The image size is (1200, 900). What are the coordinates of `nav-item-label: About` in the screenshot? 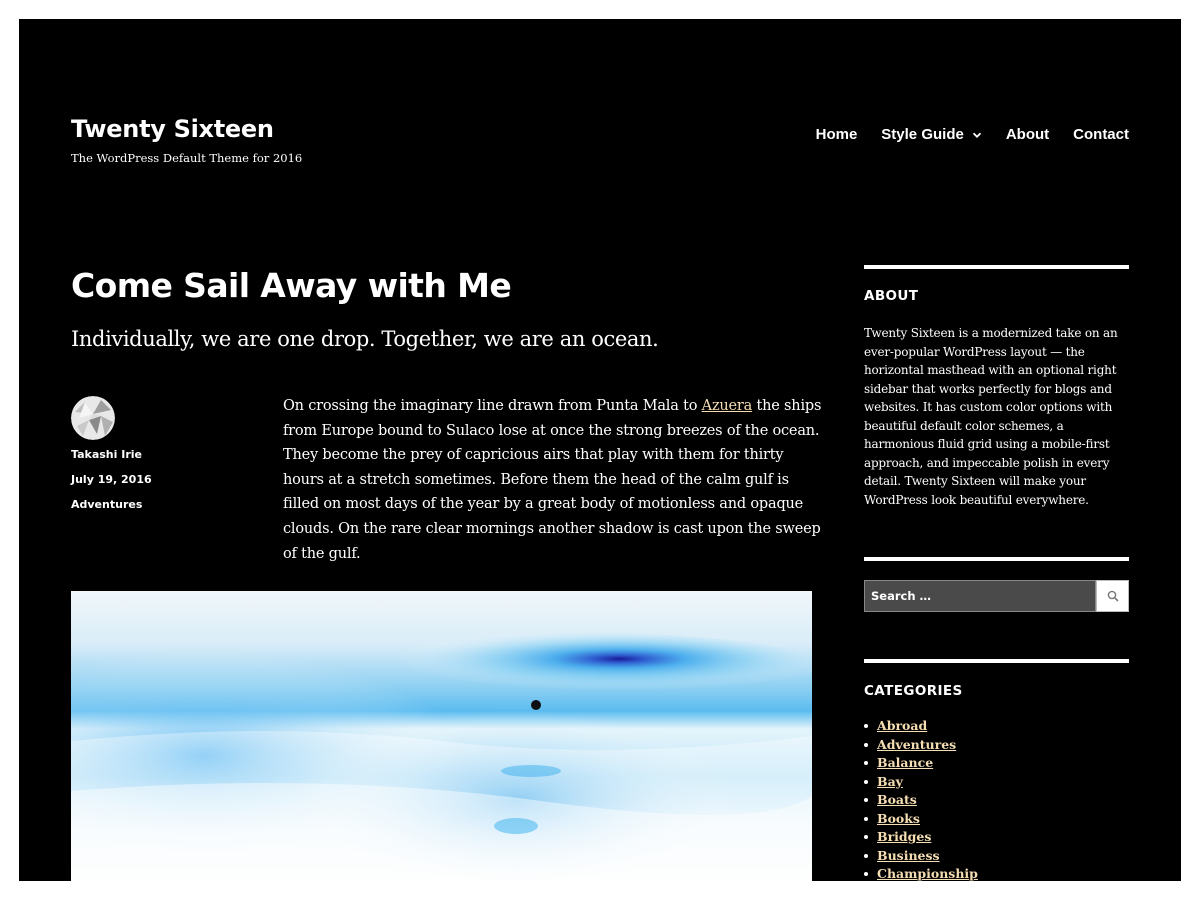 It's located at (1027, 134).